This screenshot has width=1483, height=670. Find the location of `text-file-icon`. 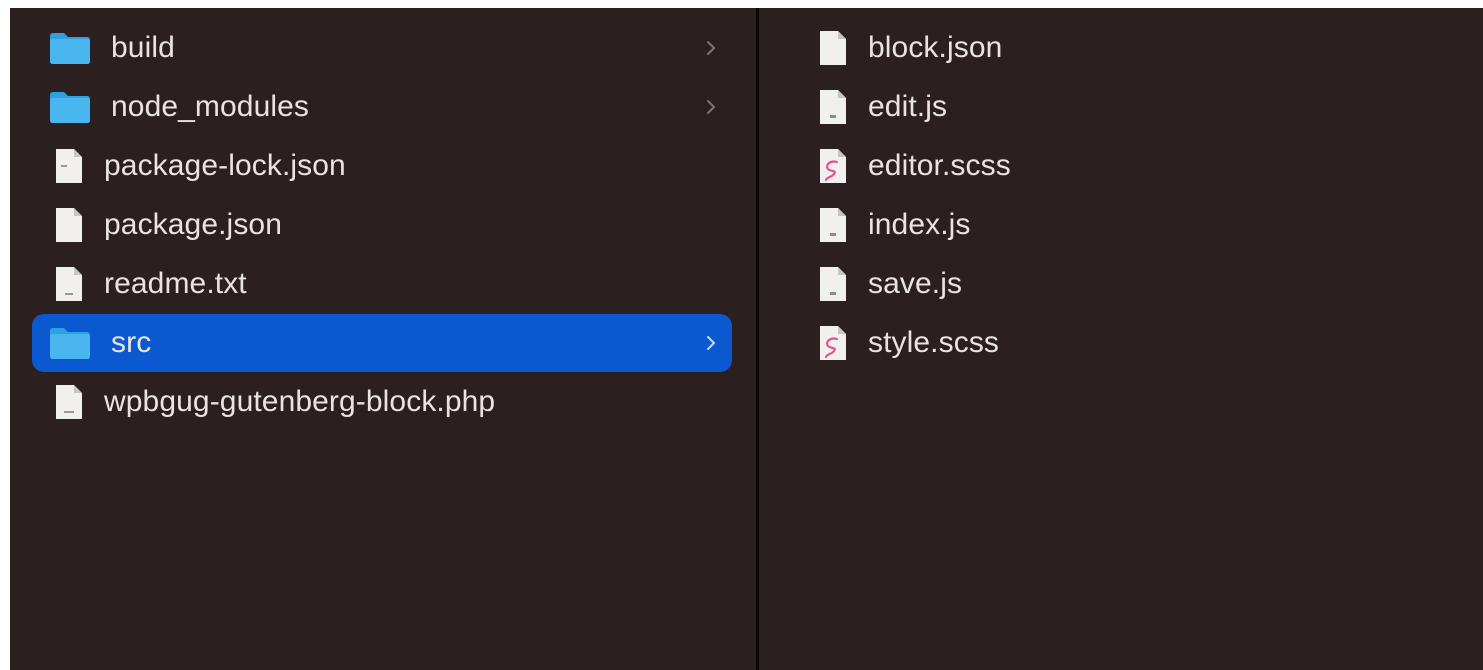

text-file-icon is located at coordinates (69, 284).